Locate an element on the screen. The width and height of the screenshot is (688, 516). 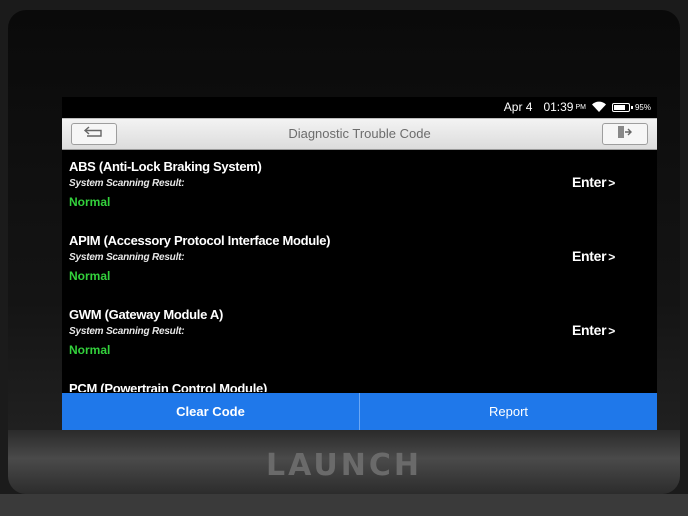
status-ampm: PM is located at coordinates (580, 107).